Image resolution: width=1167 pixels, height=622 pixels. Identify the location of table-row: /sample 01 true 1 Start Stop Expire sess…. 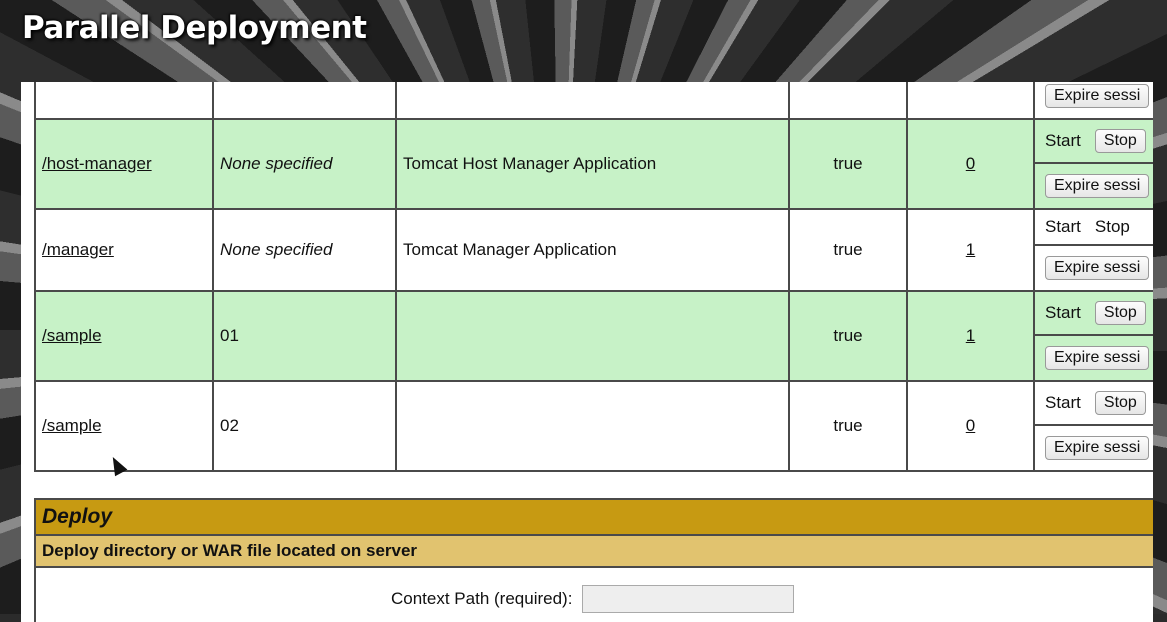
(593, 336).